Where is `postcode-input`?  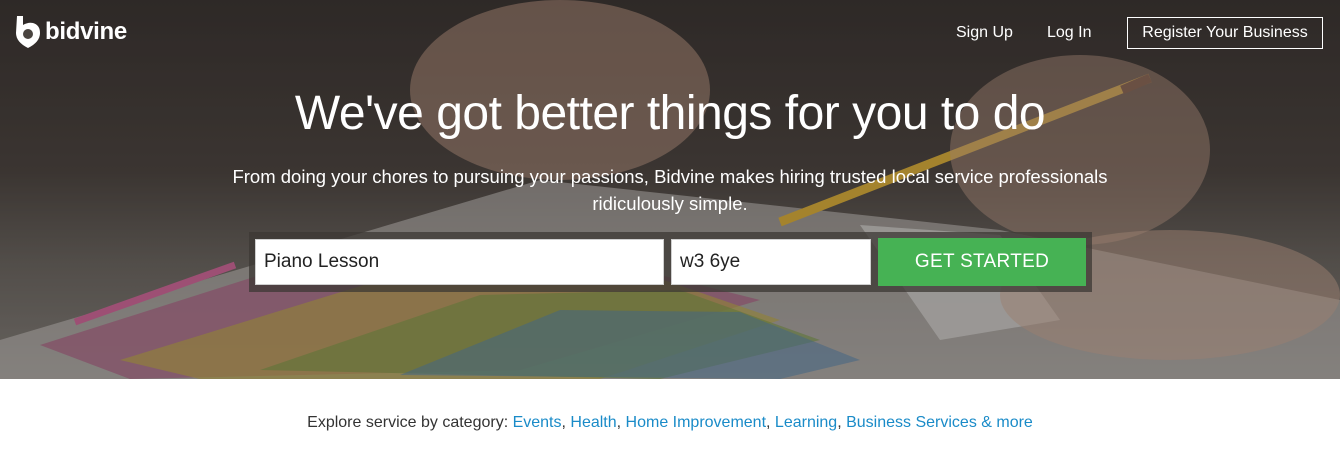
postcode-input is located at coordinates (771, 262).